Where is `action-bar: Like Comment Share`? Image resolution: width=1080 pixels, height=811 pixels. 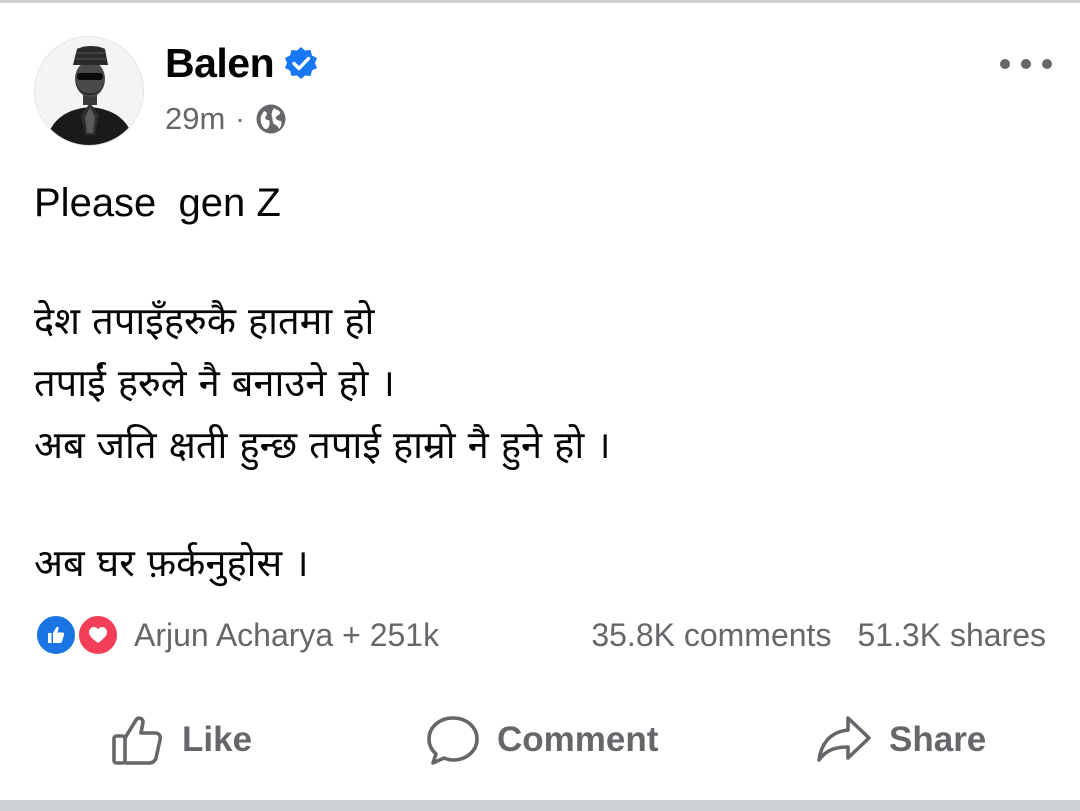 action-bar: Like Comment Share is located at coordinates (540, 740).